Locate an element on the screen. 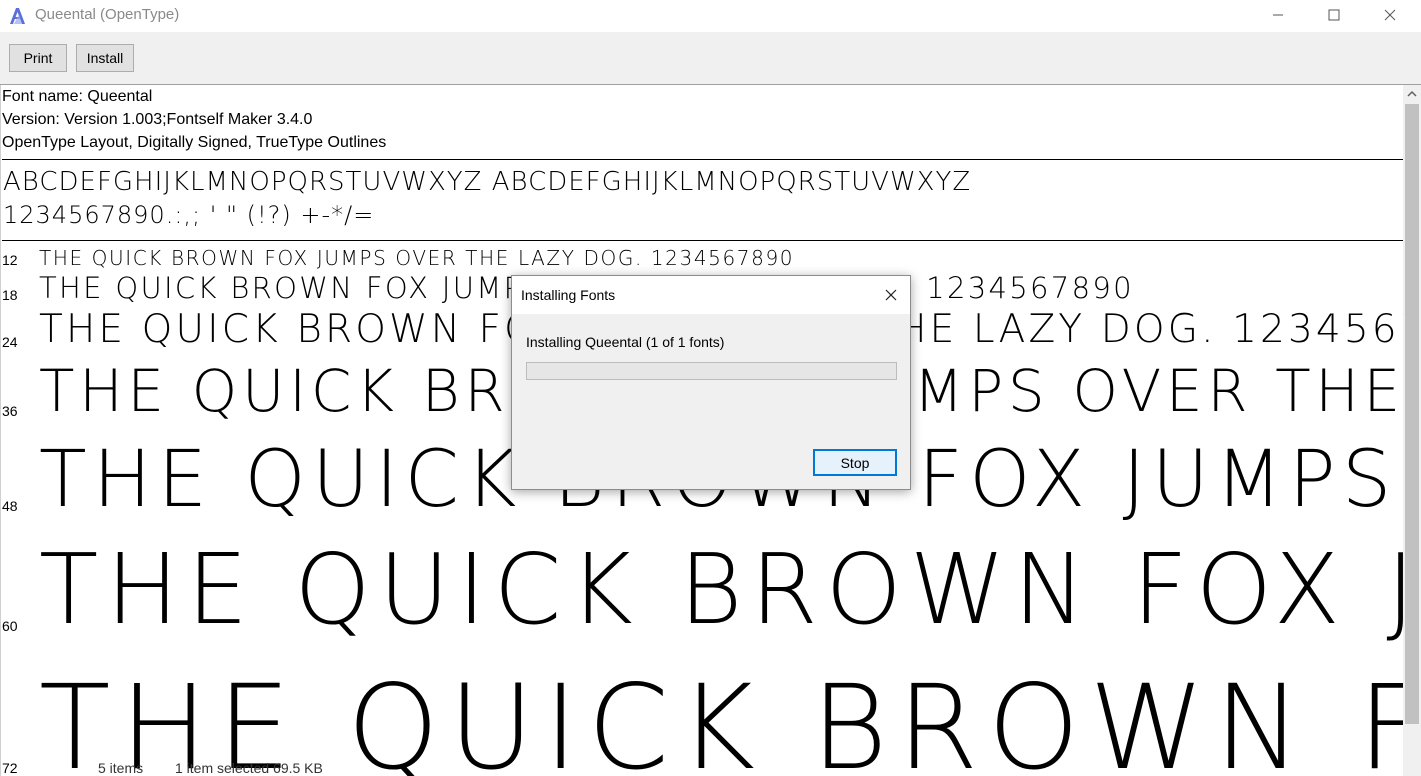 Image resolution: width=1421 pixels, height=776 pixels. close-button is located at coordinates (1390, 15).